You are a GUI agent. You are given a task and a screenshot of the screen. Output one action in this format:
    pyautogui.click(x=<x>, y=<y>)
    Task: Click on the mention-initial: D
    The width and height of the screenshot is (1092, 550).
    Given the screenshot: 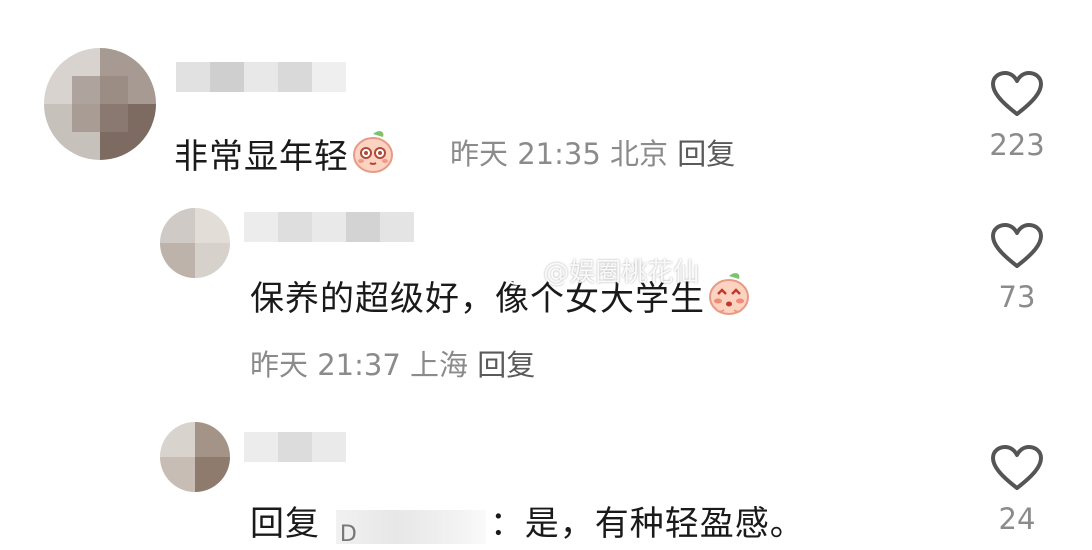 What is the action you would take?
    pyautogui.click(x=348, y=534)
    